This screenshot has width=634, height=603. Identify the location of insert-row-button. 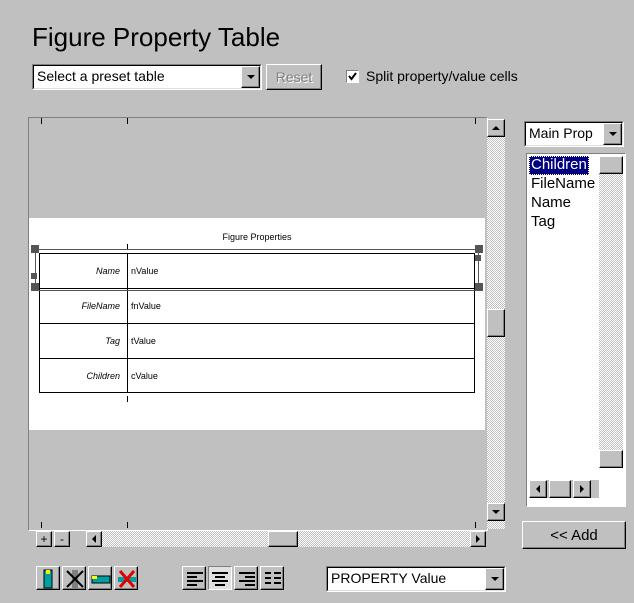
(100, 578).